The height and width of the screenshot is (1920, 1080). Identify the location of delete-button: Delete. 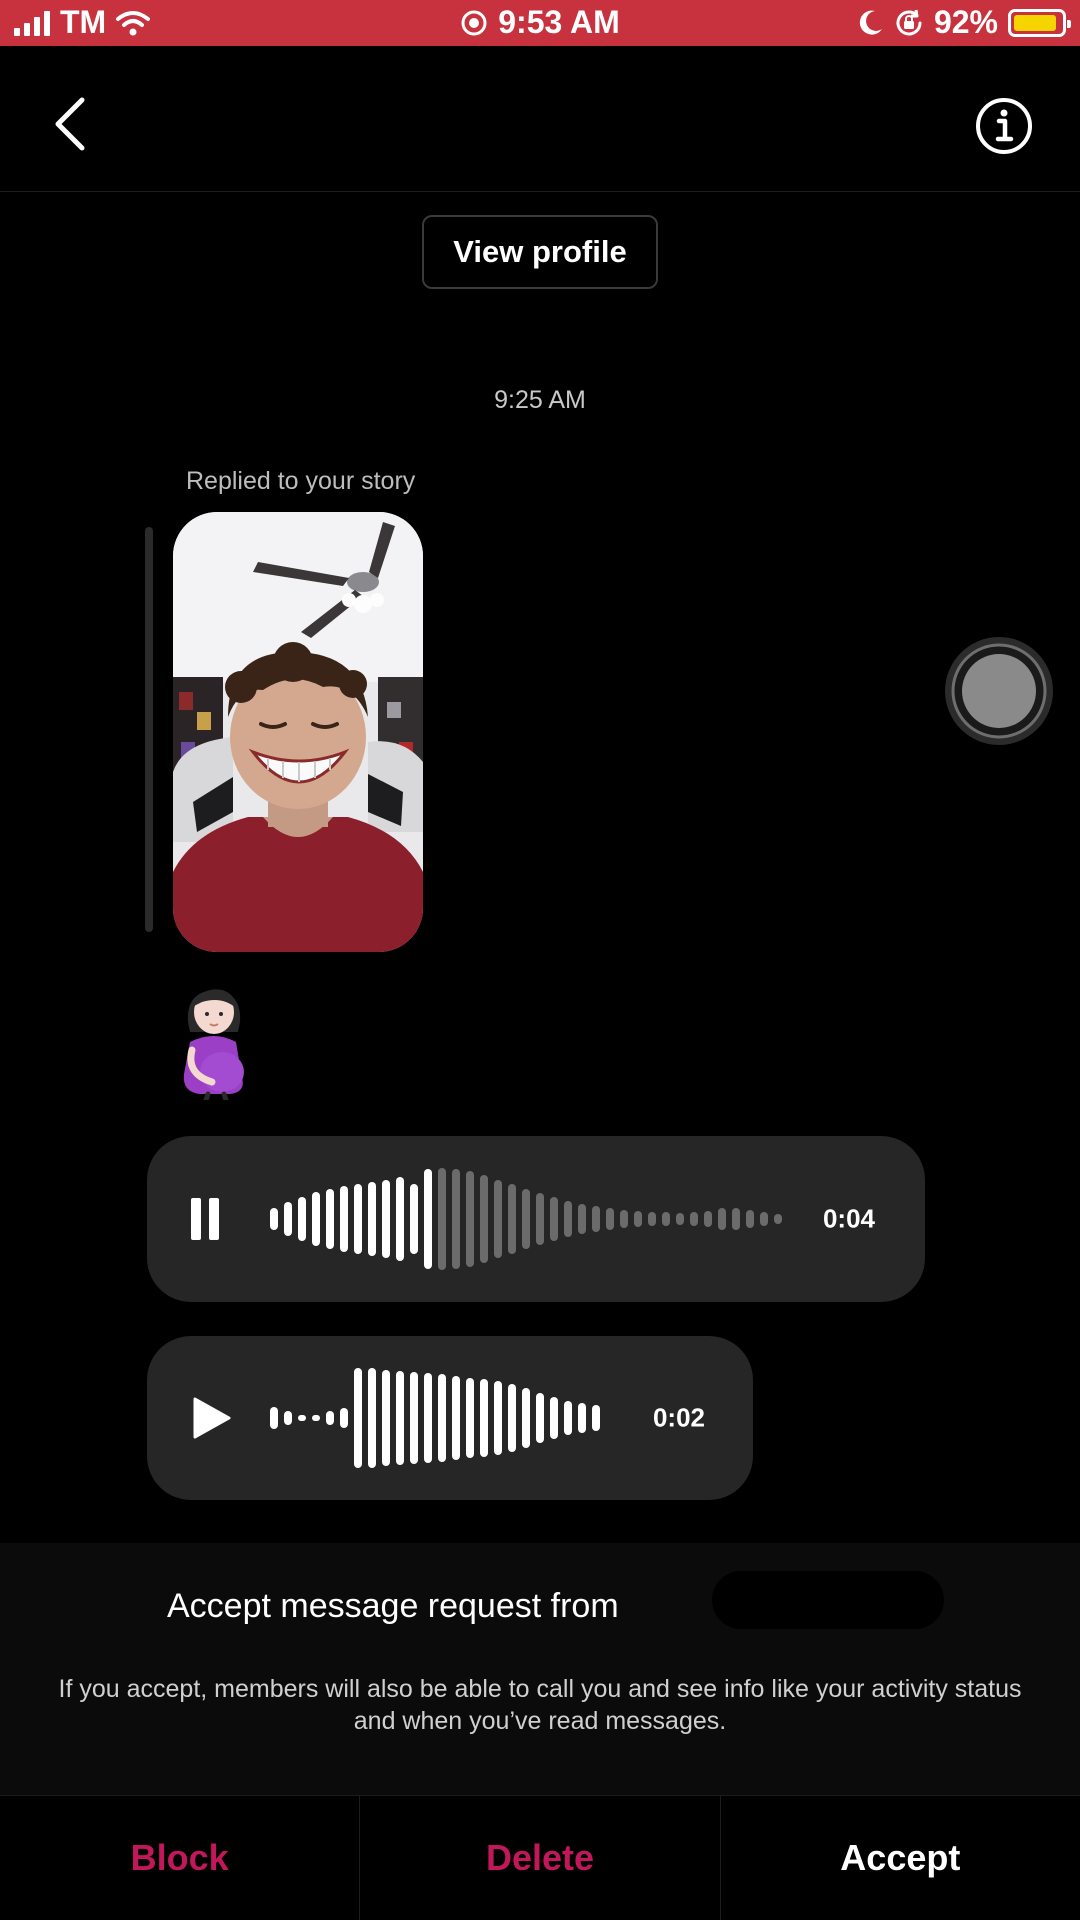
(540, 1858).